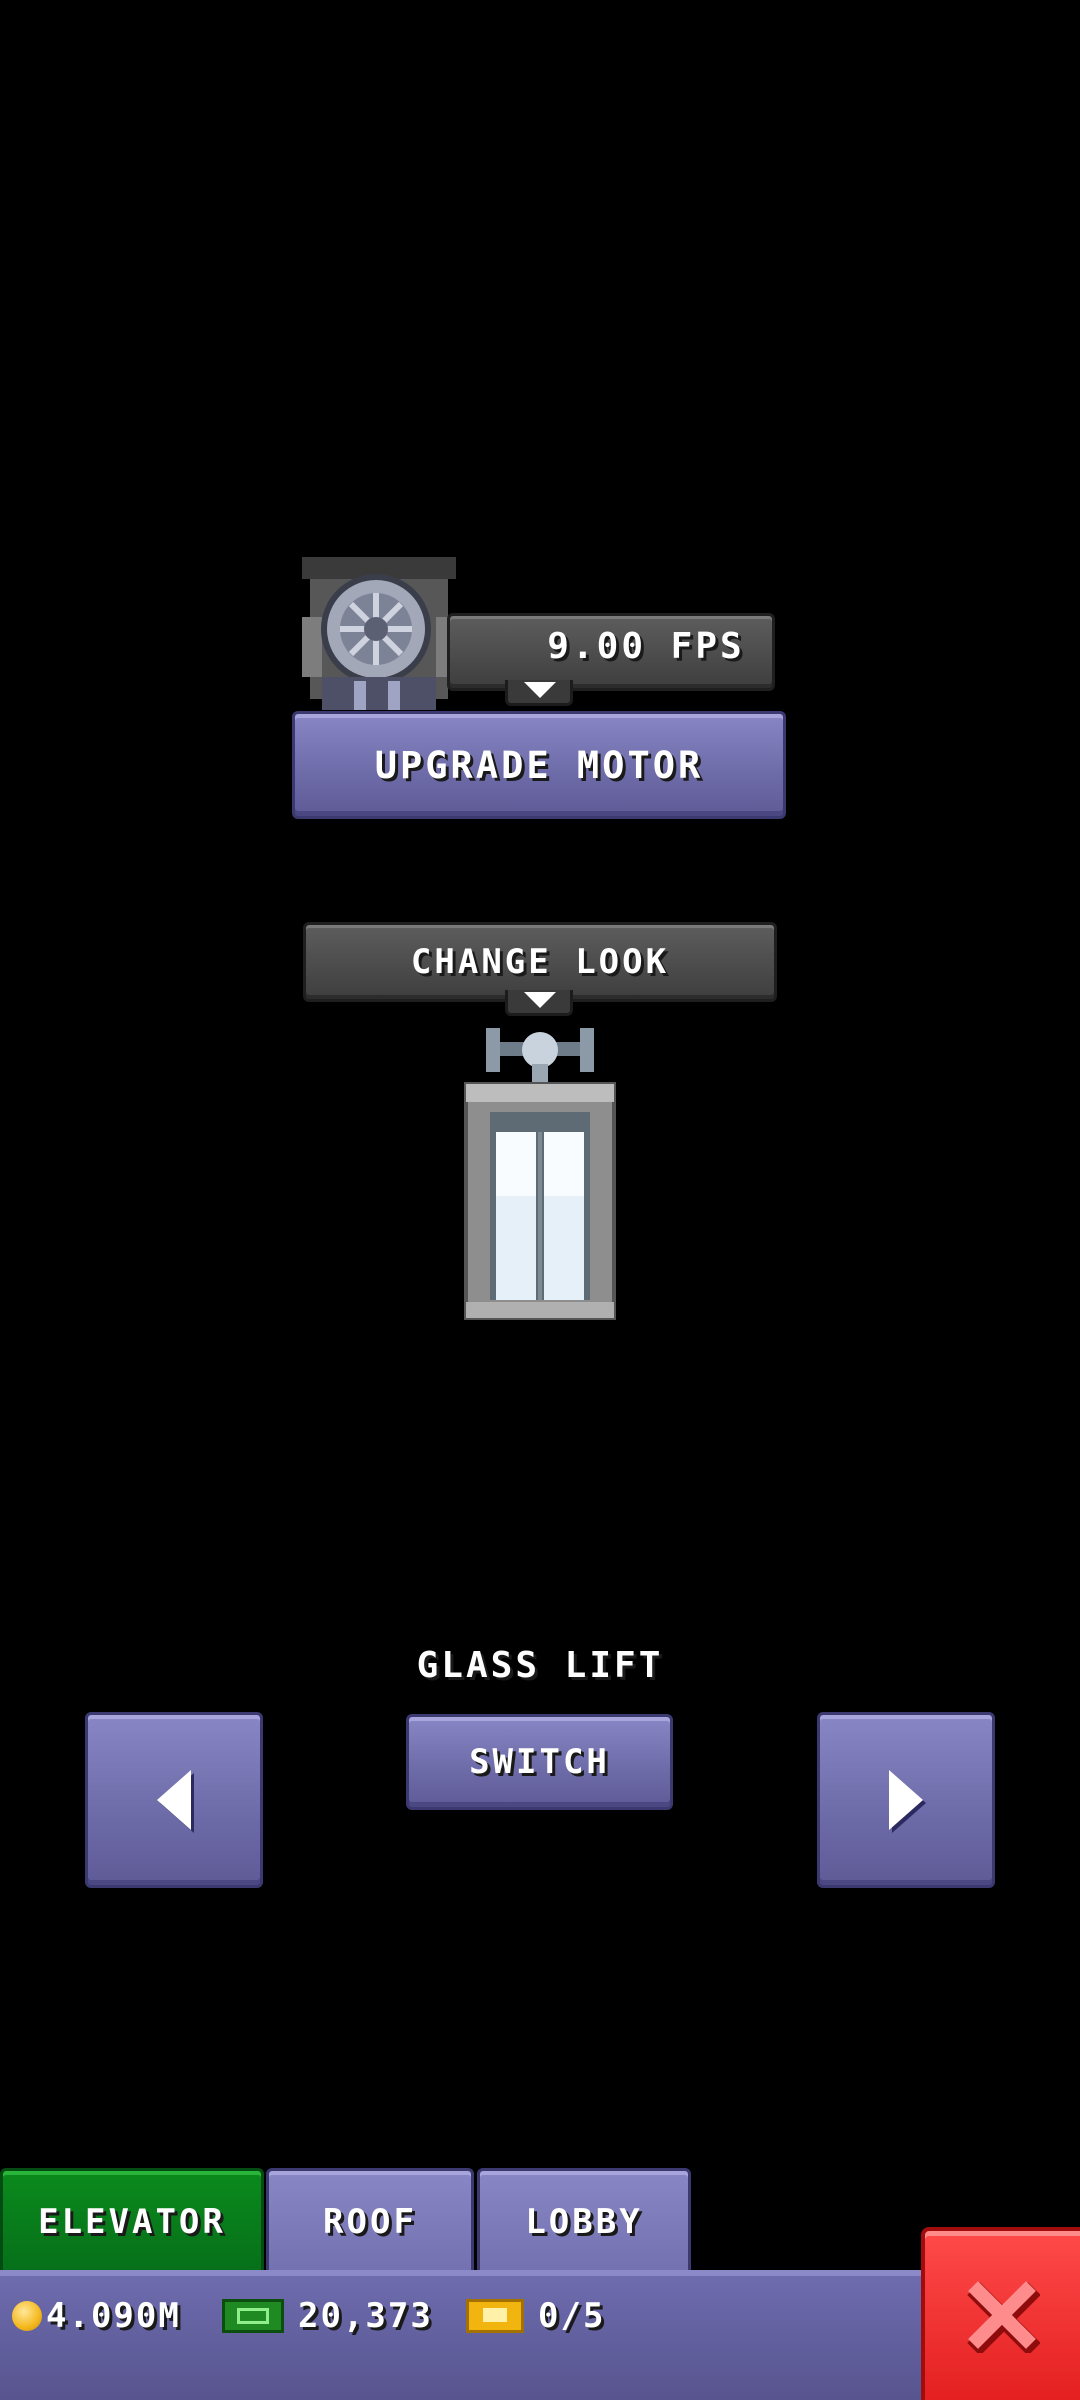 This screenshot has width=1080, height=2400. What do you see at coordinates (132, 2220) in the screenshot?
I see `tab-elevator: ELEVATOR` at bounding box center [132, 2220].